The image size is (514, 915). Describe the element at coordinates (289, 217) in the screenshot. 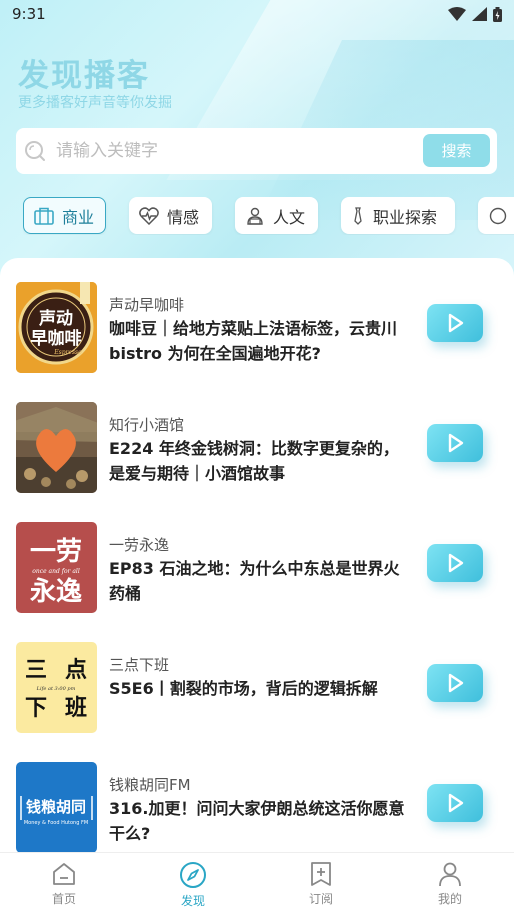

I see `category-label: 人文` at that location.